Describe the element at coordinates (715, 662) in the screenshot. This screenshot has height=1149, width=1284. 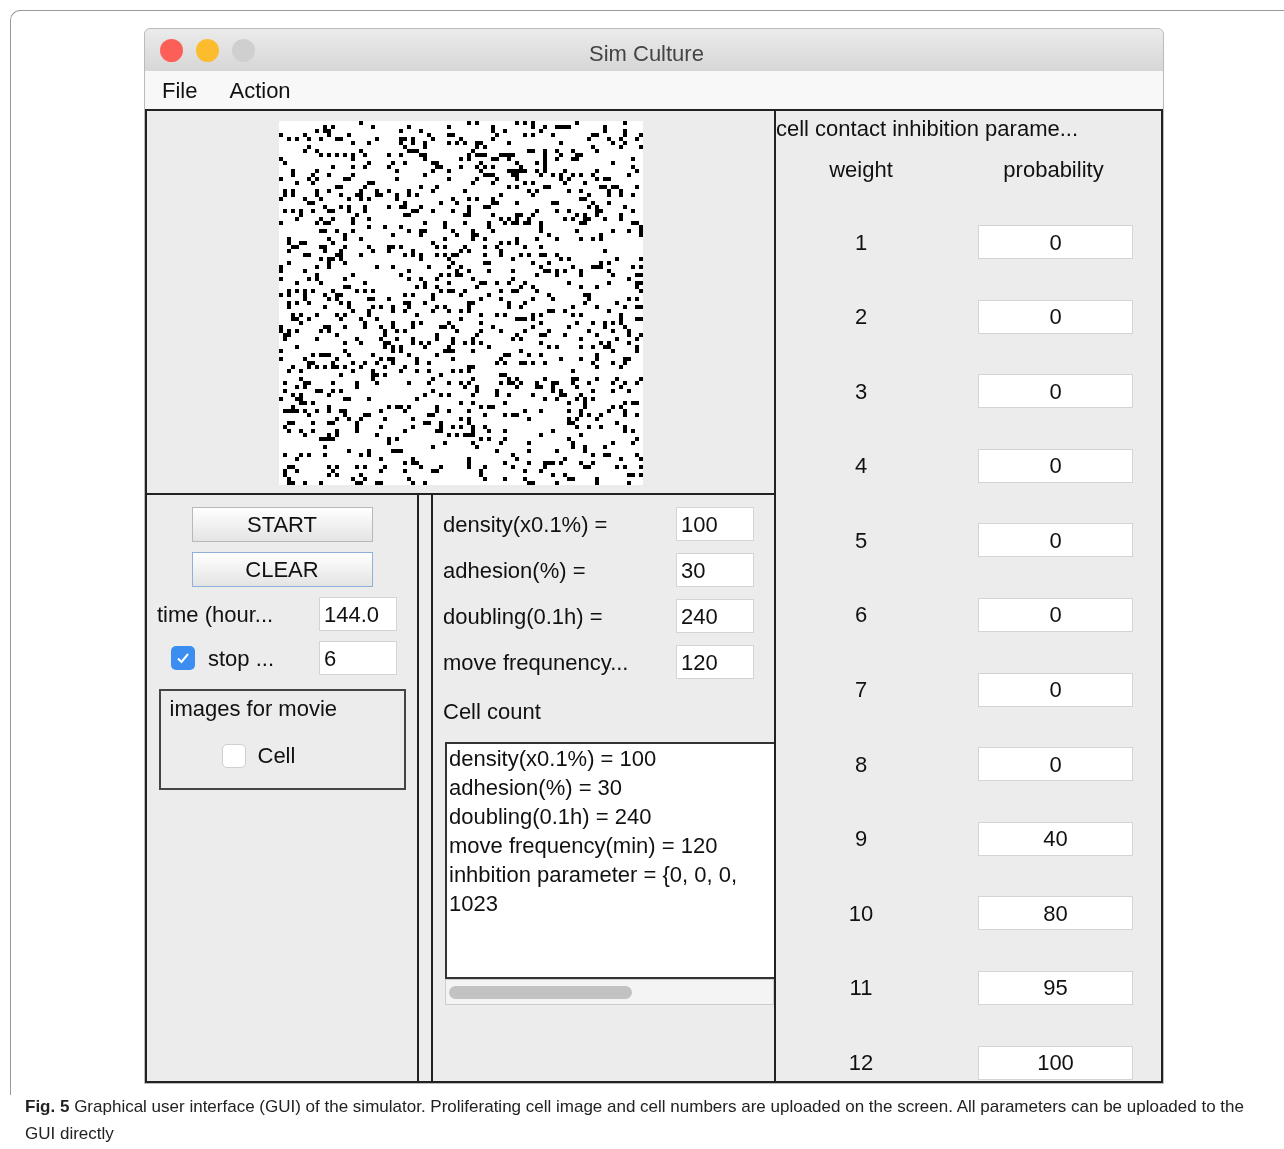
I see `parameter-field: 120` at that location.